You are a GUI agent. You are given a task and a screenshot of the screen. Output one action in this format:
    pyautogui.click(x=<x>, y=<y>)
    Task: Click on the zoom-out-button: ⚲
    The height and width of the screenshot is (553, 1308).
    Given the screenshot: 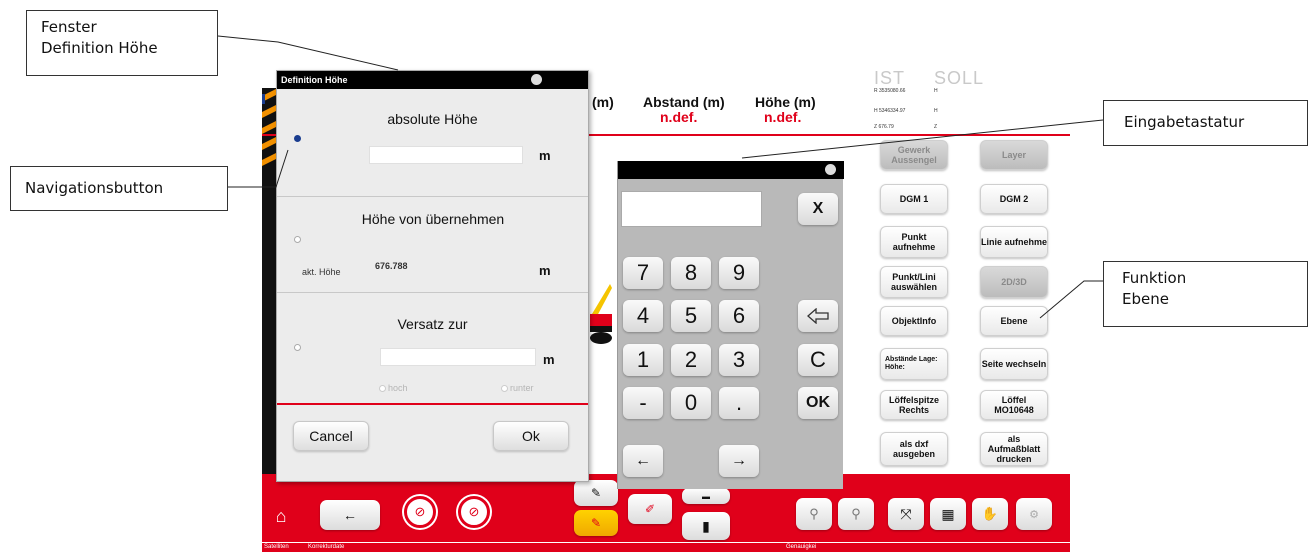 What is the action you would take?
    pyautogui.click(x=856, y=514)
    